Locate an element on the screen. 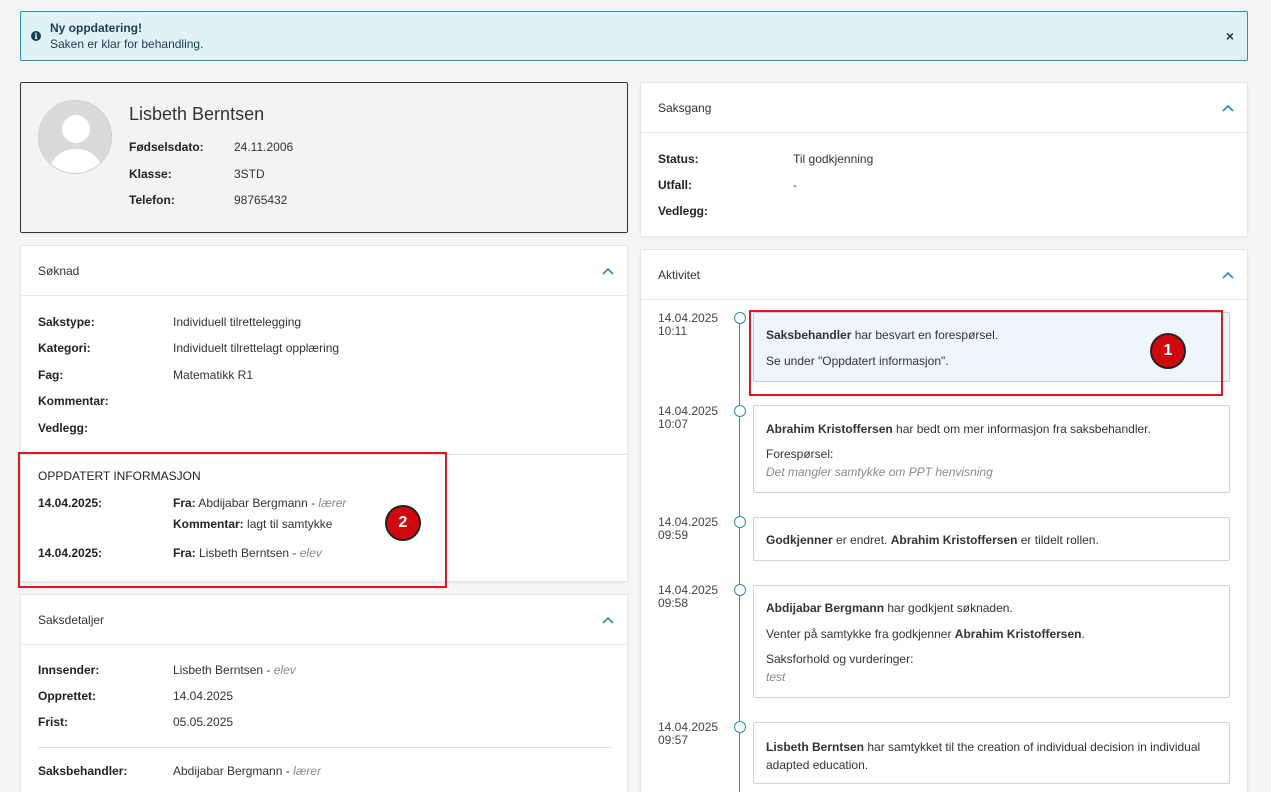 Image resolution: width=1271 pixels, height=792 pixels. annotation-badge-1: 1 is located at coordinates (1168, 351).